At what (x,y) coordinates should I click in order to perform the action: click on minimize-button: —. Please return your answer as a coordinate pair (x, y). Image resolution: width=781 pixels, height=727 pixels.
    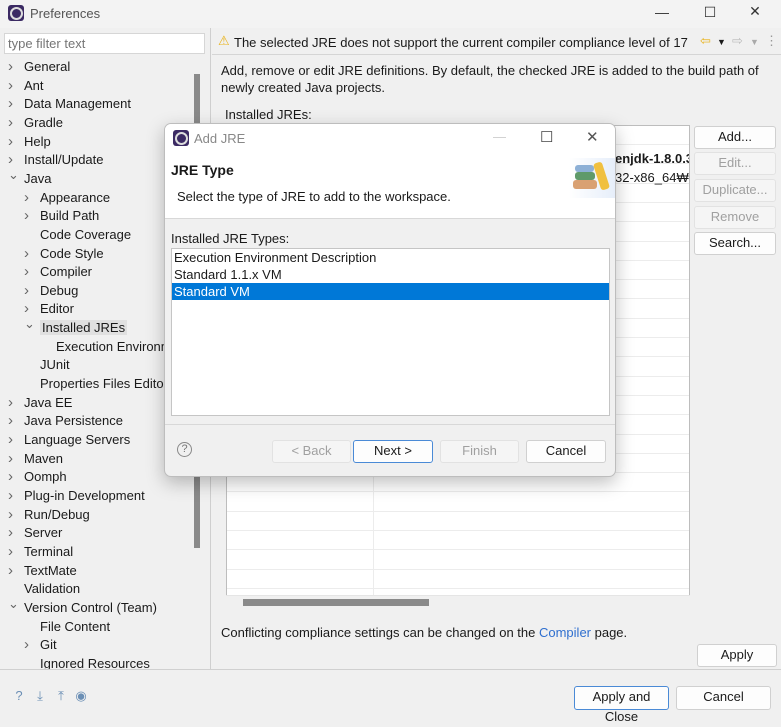
    Looking at the image, I should click on (662, 12).